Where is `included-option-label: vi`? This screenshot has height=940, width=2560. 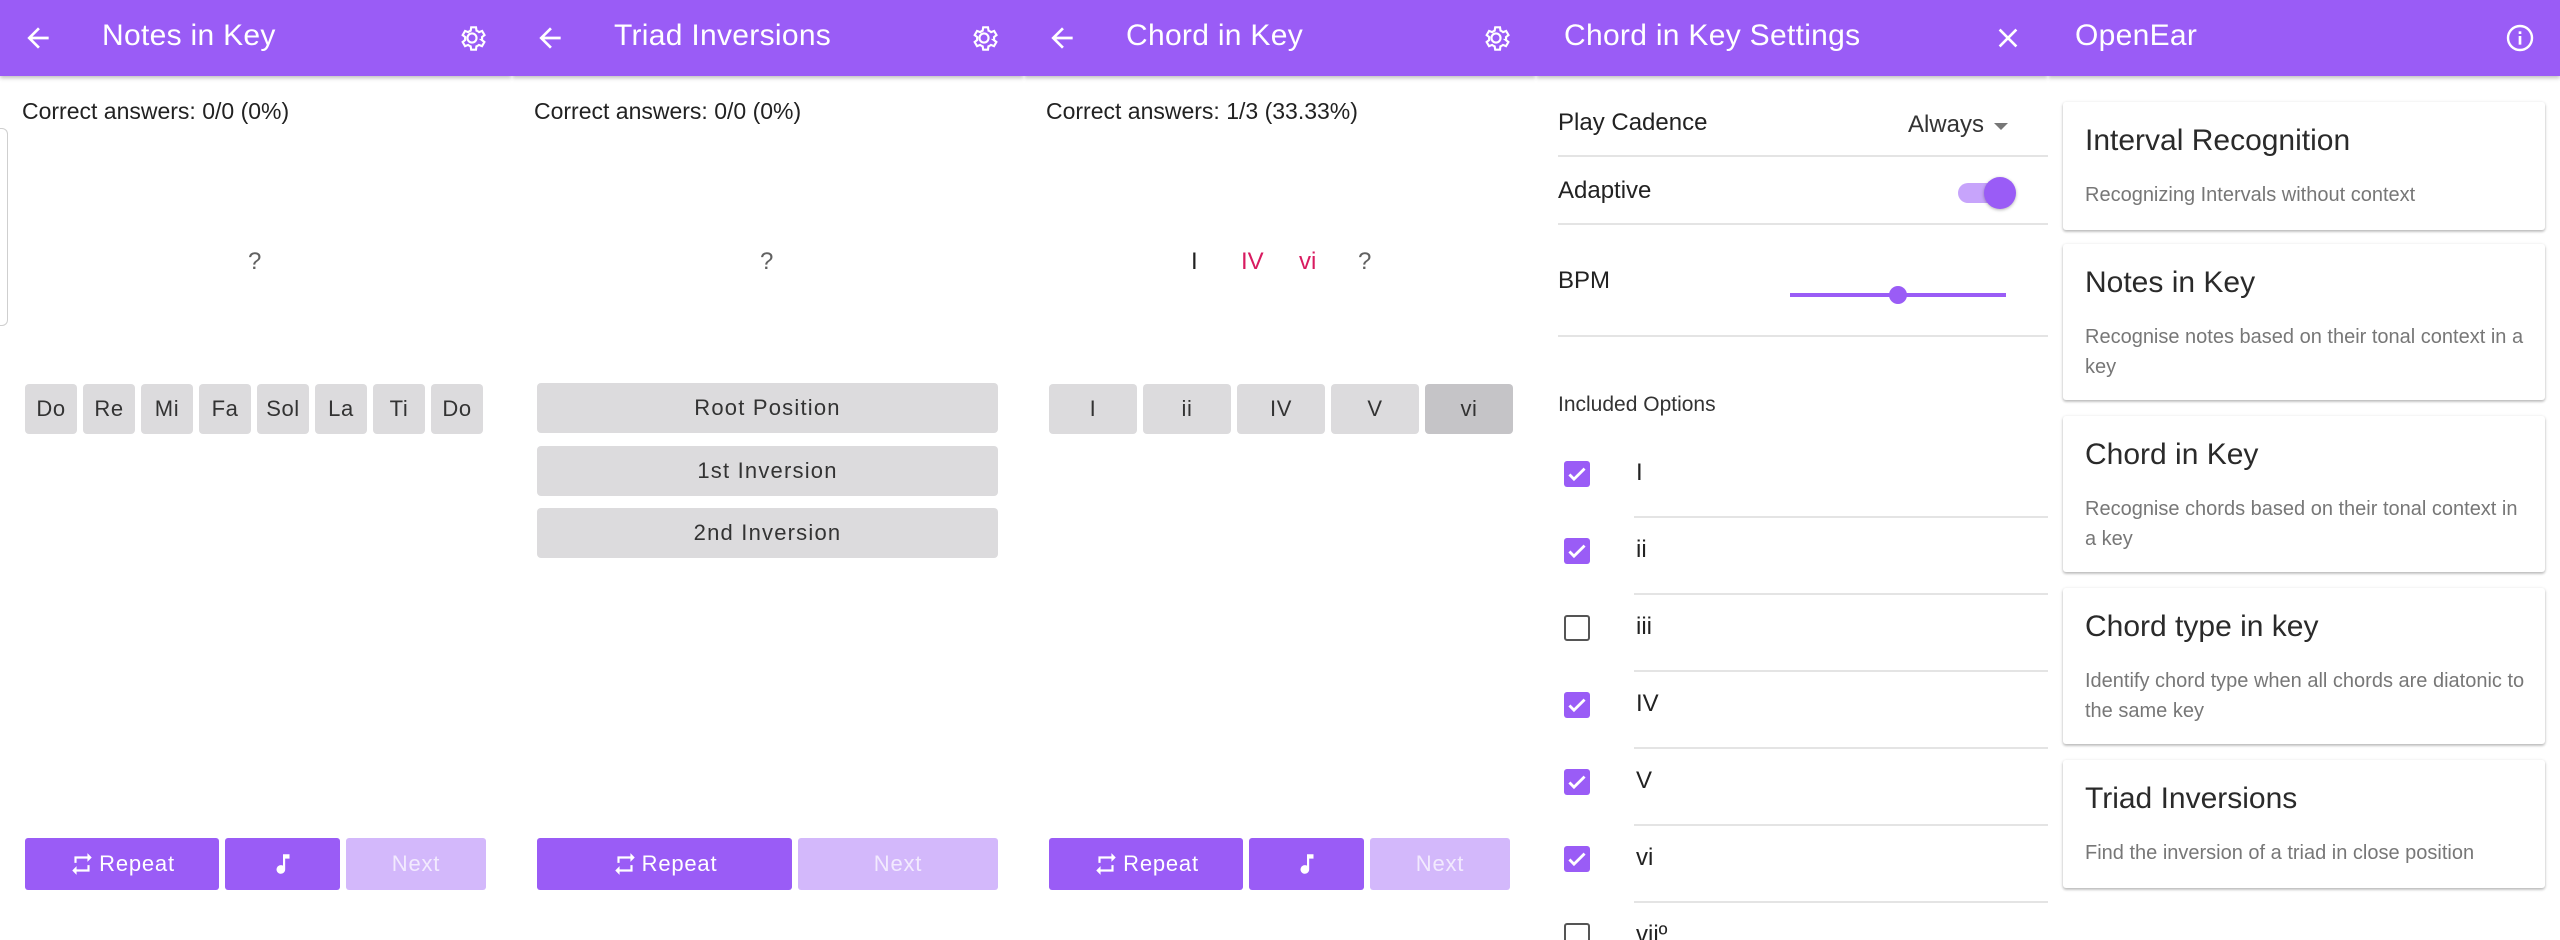 included-option-label: vi is located at coordinates (1645, 857).